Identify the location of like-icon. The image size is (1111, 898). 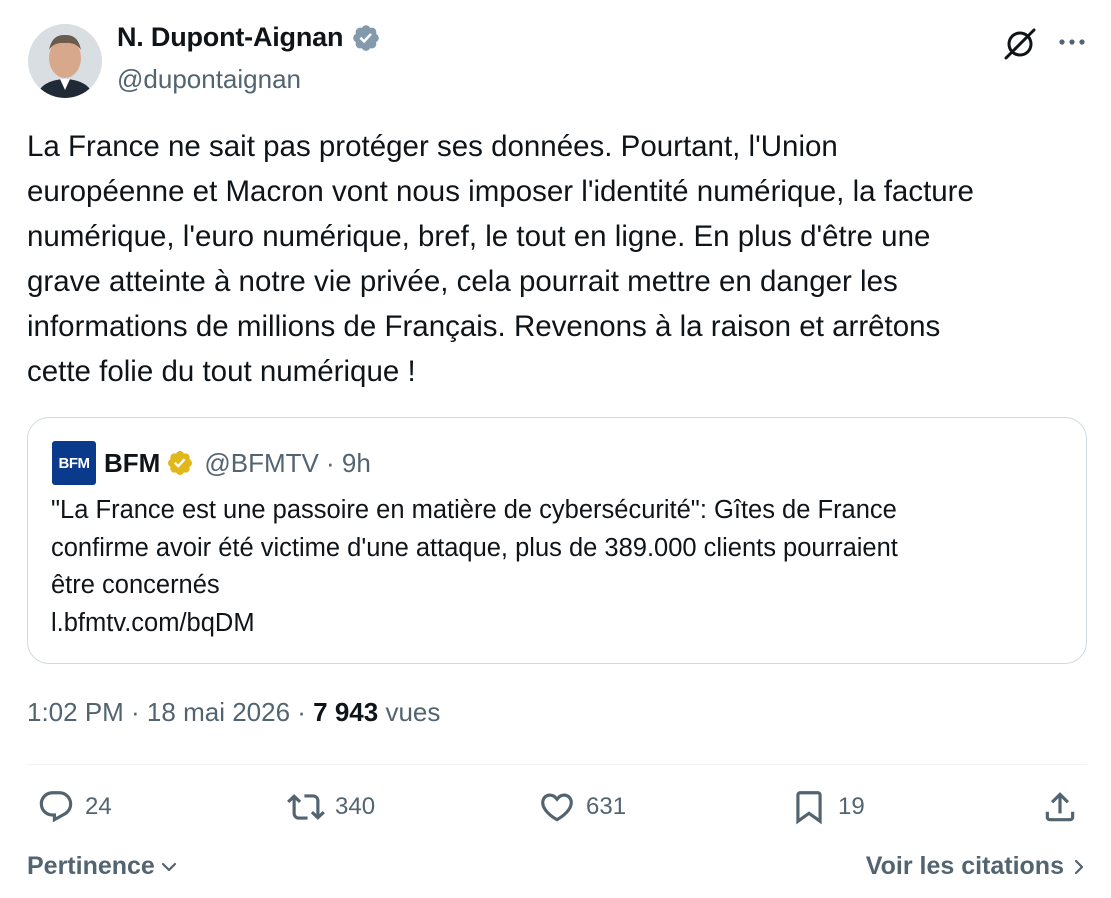
(557, 807).